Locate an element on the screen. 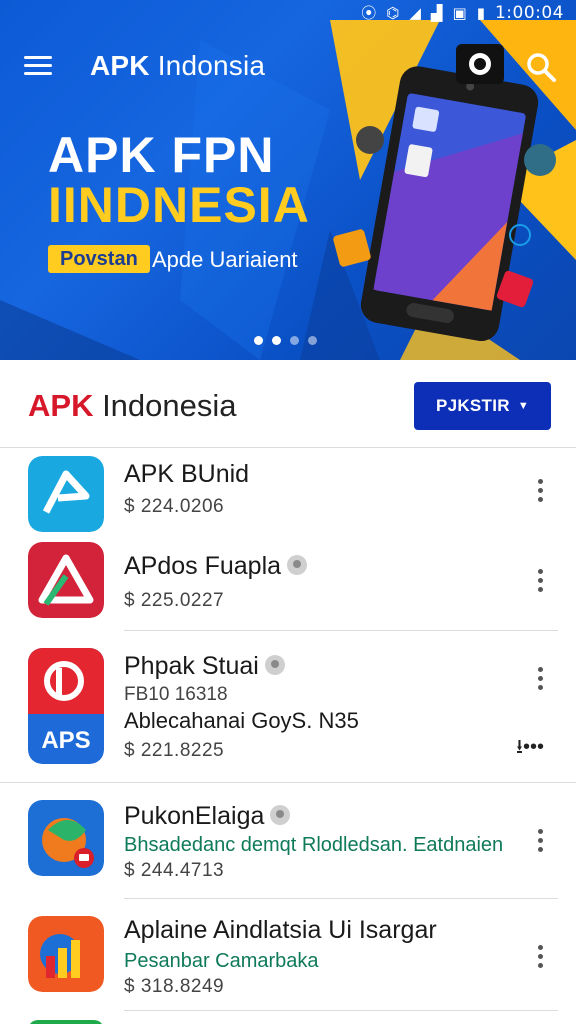 The image size is (576, 1024). app-price: $ 225.0227 is located at coordinates (174, 600).